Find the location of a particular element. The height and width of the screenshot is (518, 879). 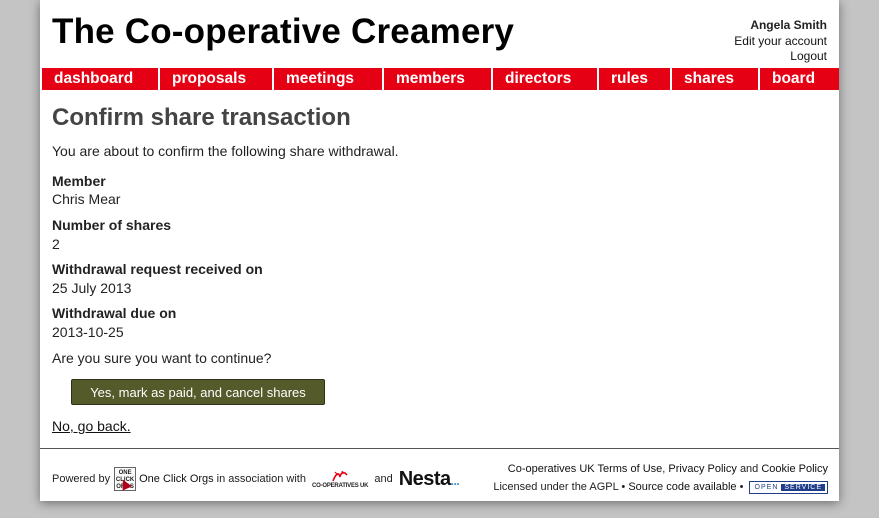

user-menu: Angela Smith Edit your account Logout is located at coordinates (780, 41).